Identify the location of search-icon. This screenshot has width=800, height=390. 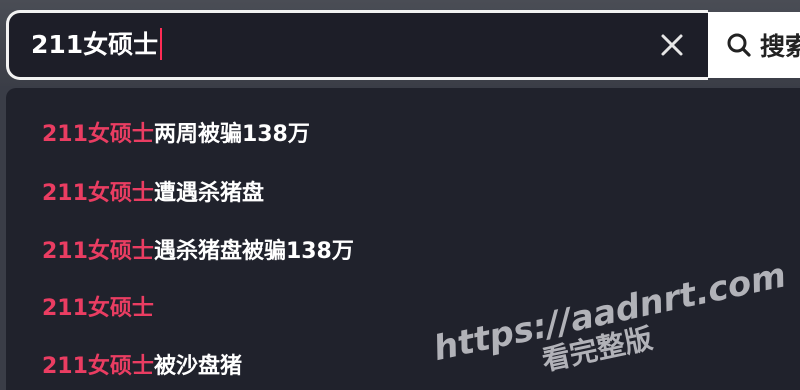
(739, 45).